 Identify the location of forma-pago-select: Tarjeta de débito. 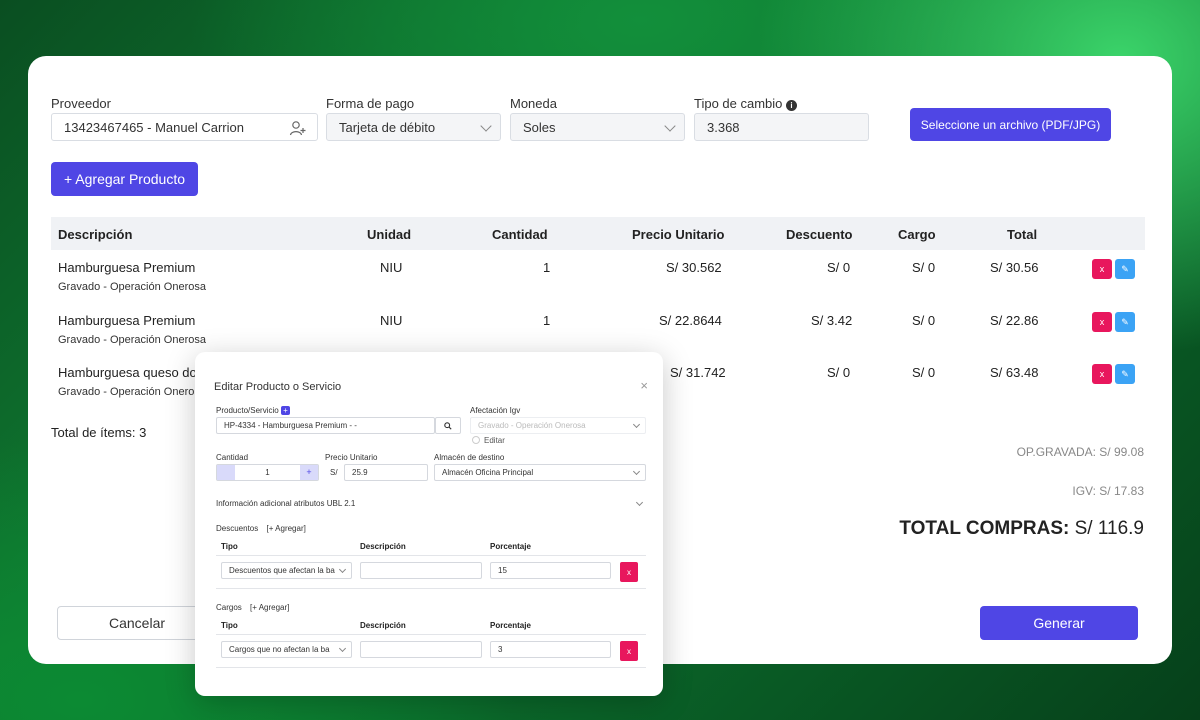
(413, 127).